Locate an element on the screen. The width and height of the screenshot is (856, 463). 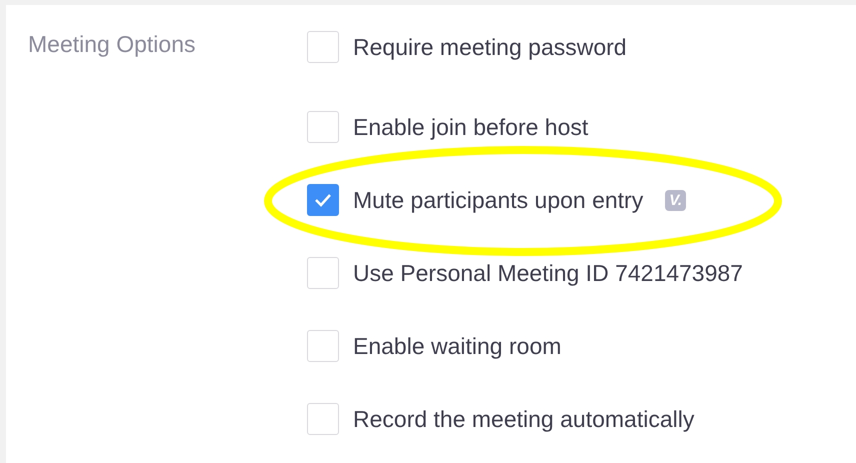
version-badge: V. is located at coordinates (675, 200).